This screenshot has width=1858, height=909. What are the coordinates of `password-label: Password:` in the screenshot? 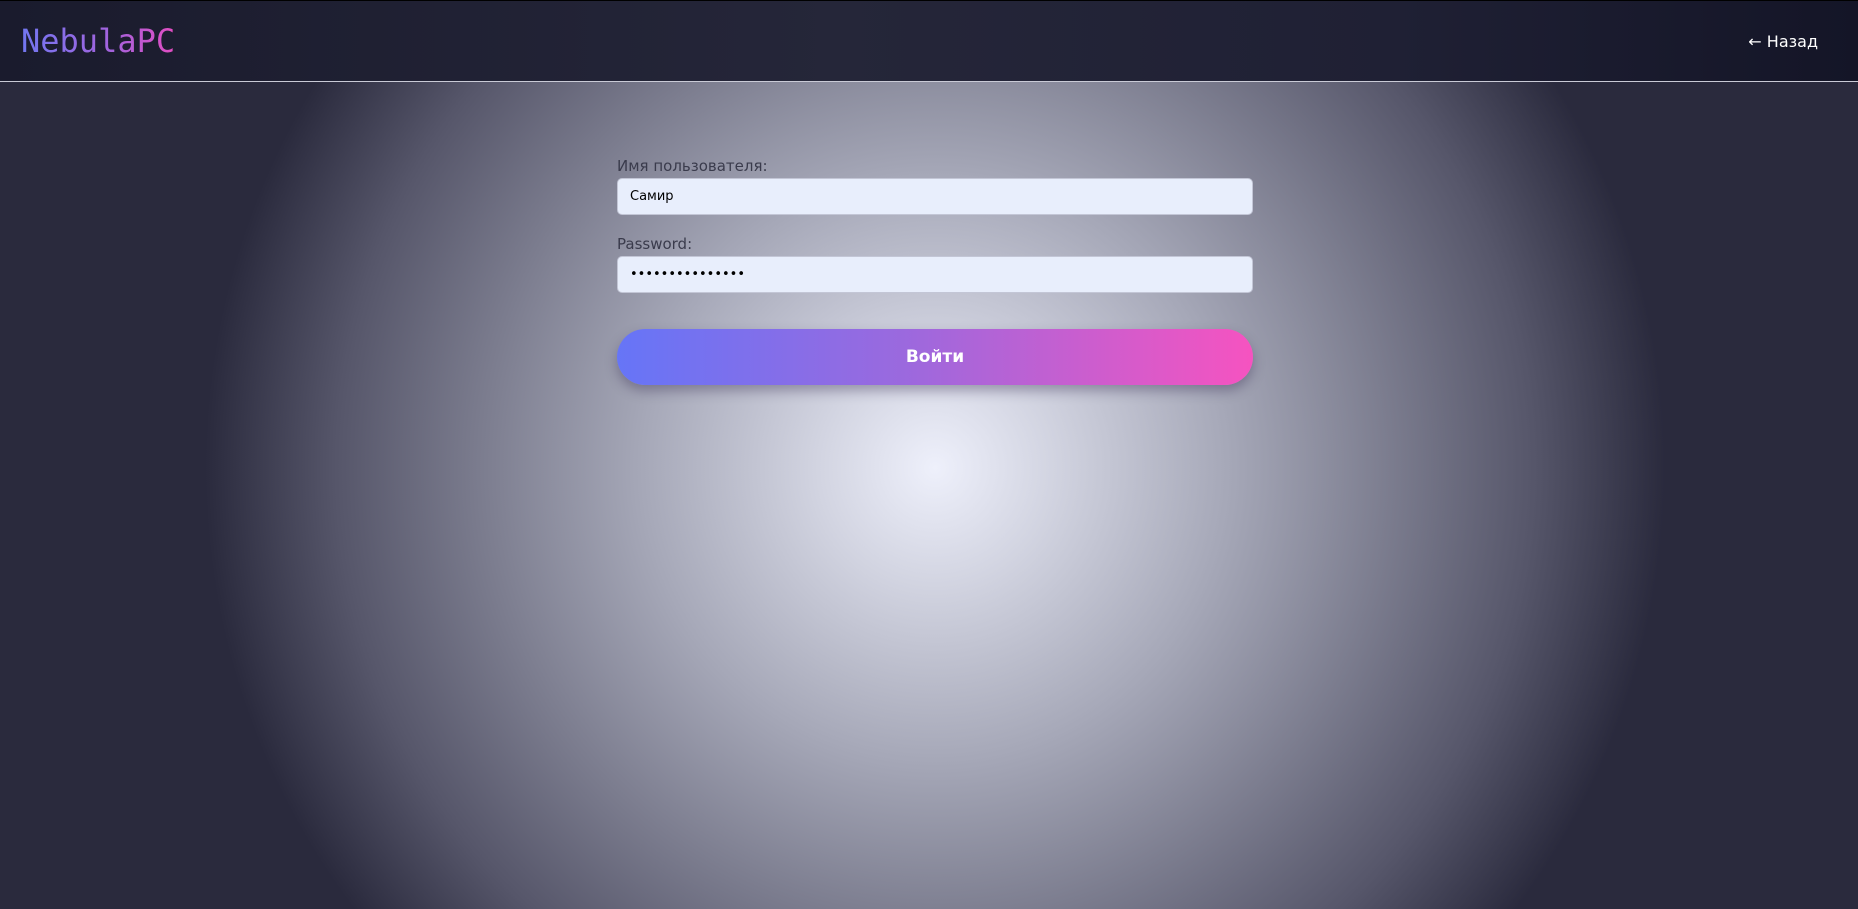 It's located at (655, 244).